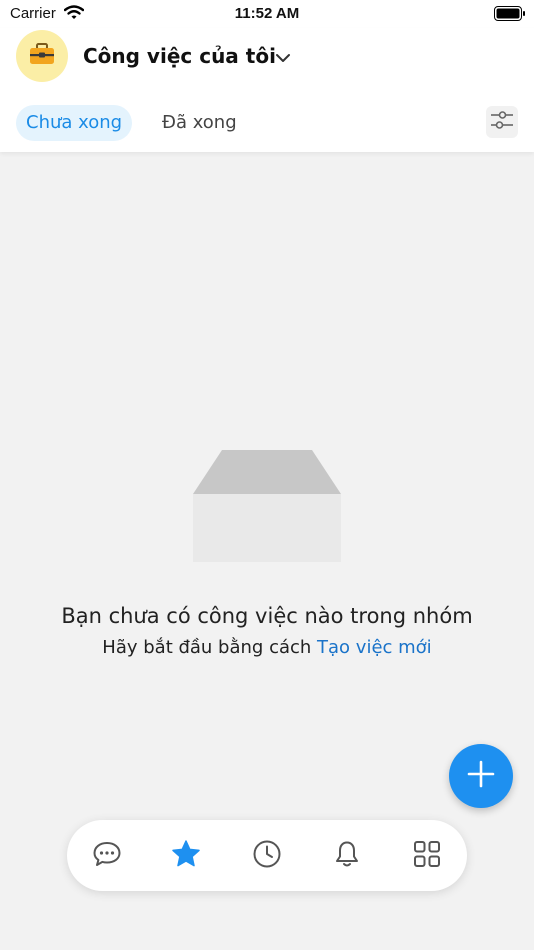 This screenshot has width=534, height=950. Describe the element at coordinates (199, 123) in the screenshot. I see `tab-da-xong: Đã xong` at that location.